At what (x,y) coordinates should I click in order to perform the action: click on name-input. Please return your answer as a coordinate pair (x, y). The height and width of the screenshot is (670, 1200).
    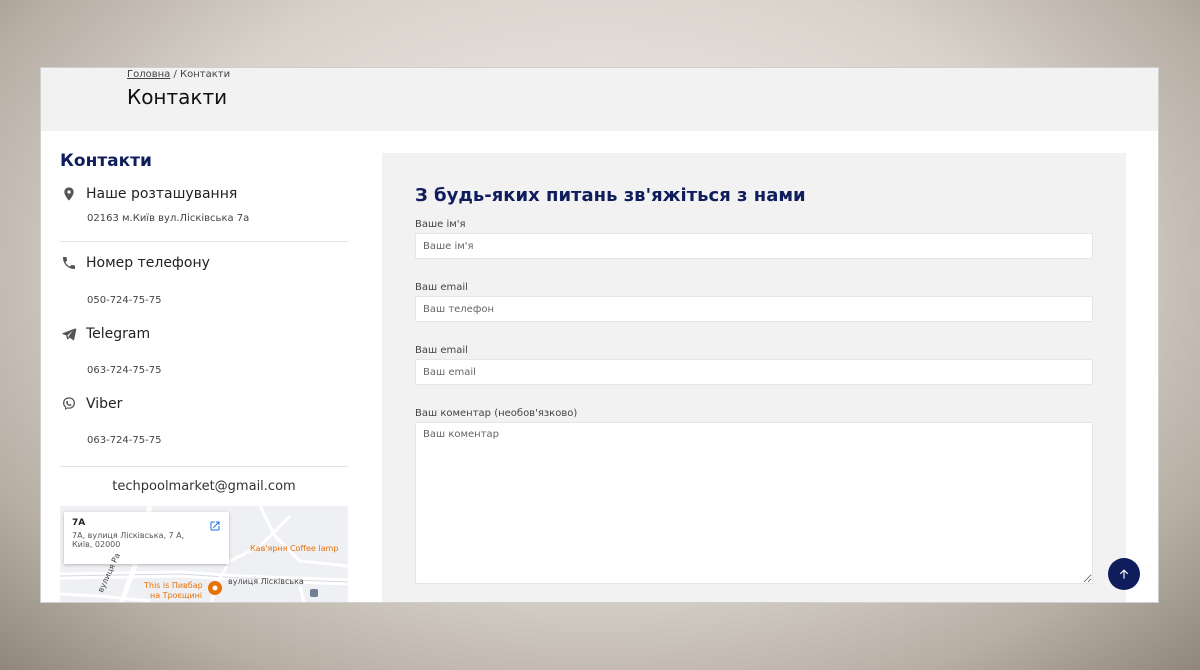
    Looking at the image, I should click on (754, 246).